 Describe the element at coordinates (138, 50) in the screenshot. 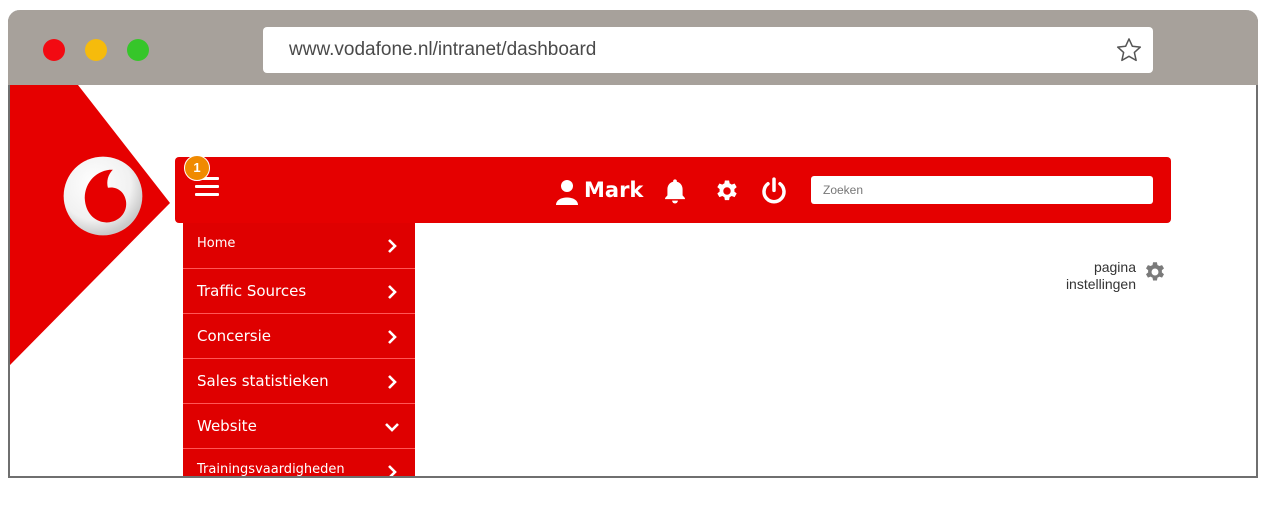

I see `maximize-window-button` at that location.